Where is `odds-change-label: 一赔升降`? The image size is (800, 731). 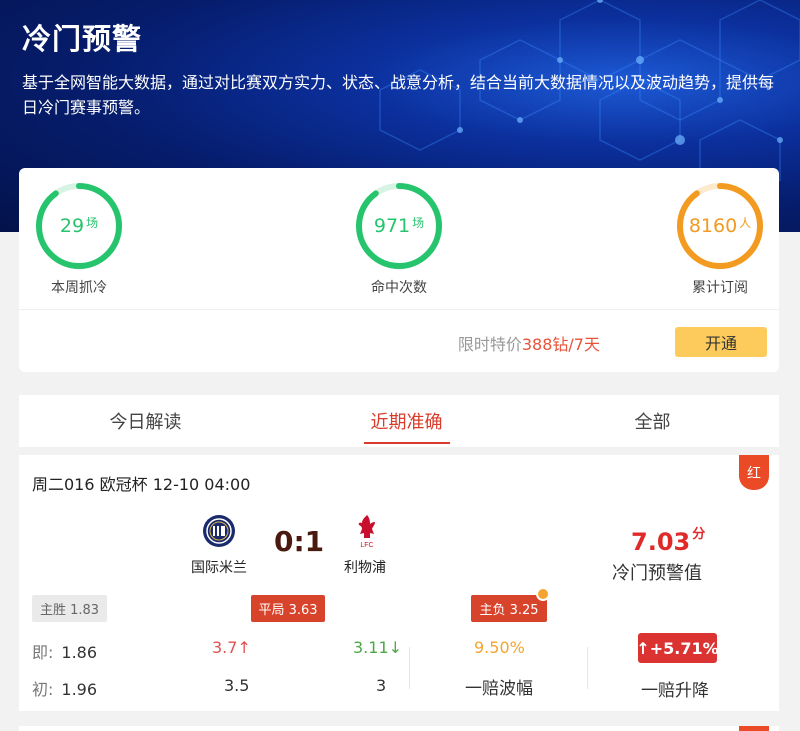
odds-change-label: 一赔升降 is located at coordinates (675, 691).